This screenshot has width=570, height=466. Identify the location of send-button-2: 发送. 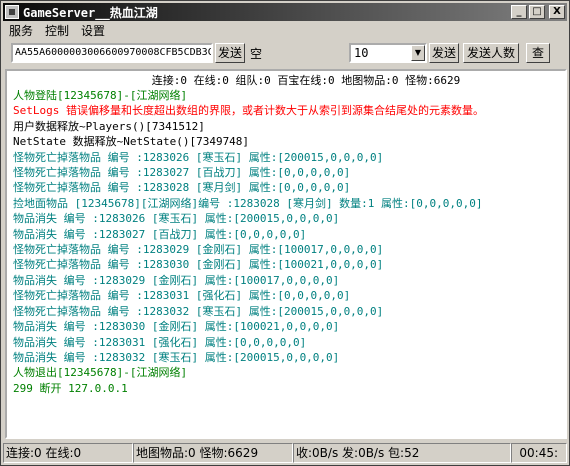
(444, 53).